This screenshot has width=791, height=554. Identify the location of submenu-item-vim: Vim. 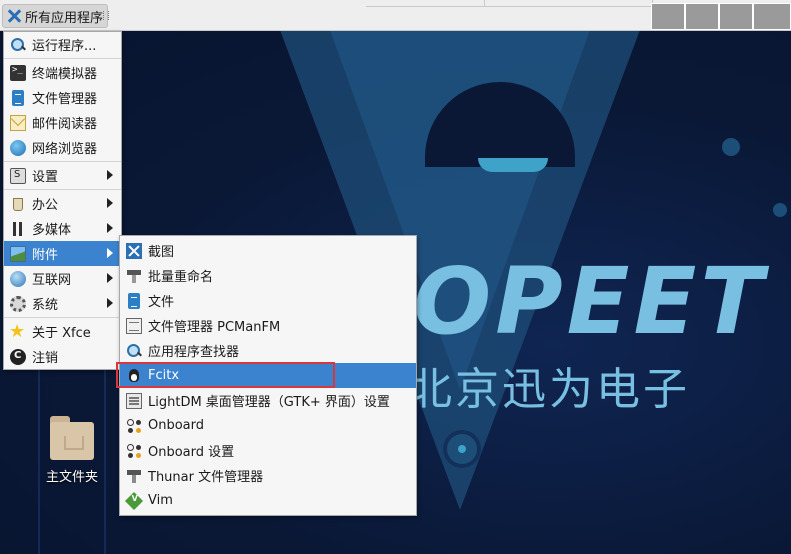
(268, 500).